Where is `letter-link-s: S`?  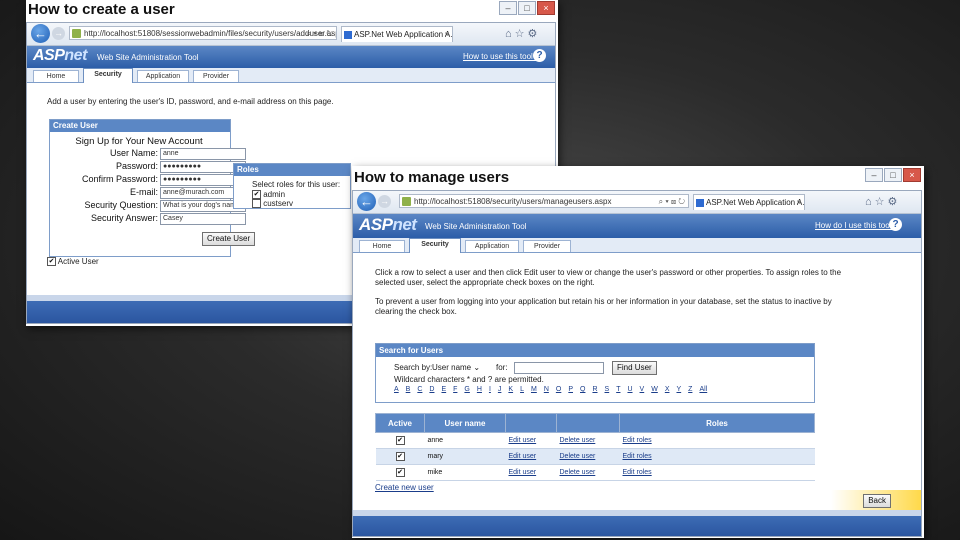
letter-link-s: S is located at coordinates (607, 389).